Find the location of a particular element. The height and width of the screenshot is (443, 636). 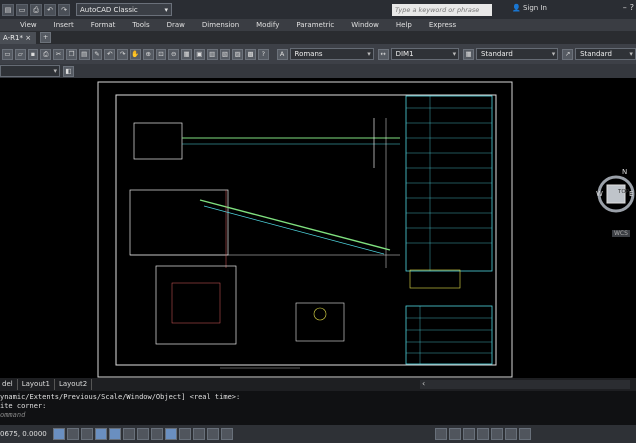

search-input: Type a keyword or phrase is located at coordinates (442, 10).